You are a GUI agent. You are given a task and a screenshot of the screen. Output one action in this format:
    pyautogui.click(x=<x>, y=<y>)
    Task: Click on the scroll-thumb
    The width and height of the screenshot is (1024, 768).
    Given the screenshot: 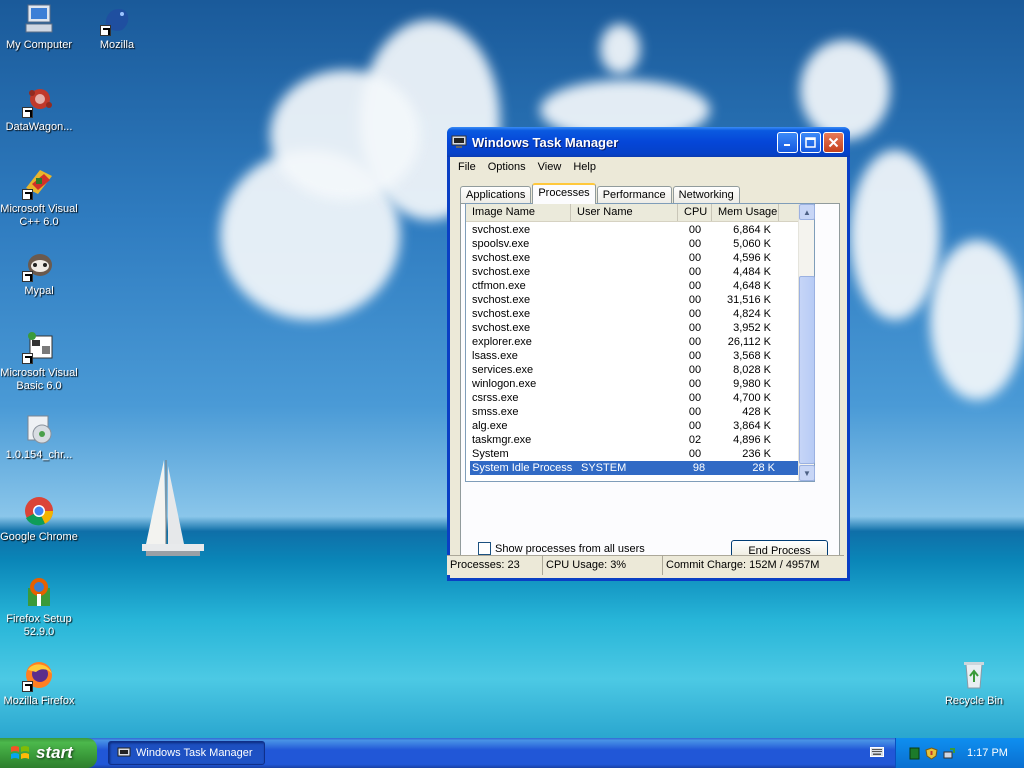 What is the action you would take?
    pyautogui.click(x=807, y=370)
    